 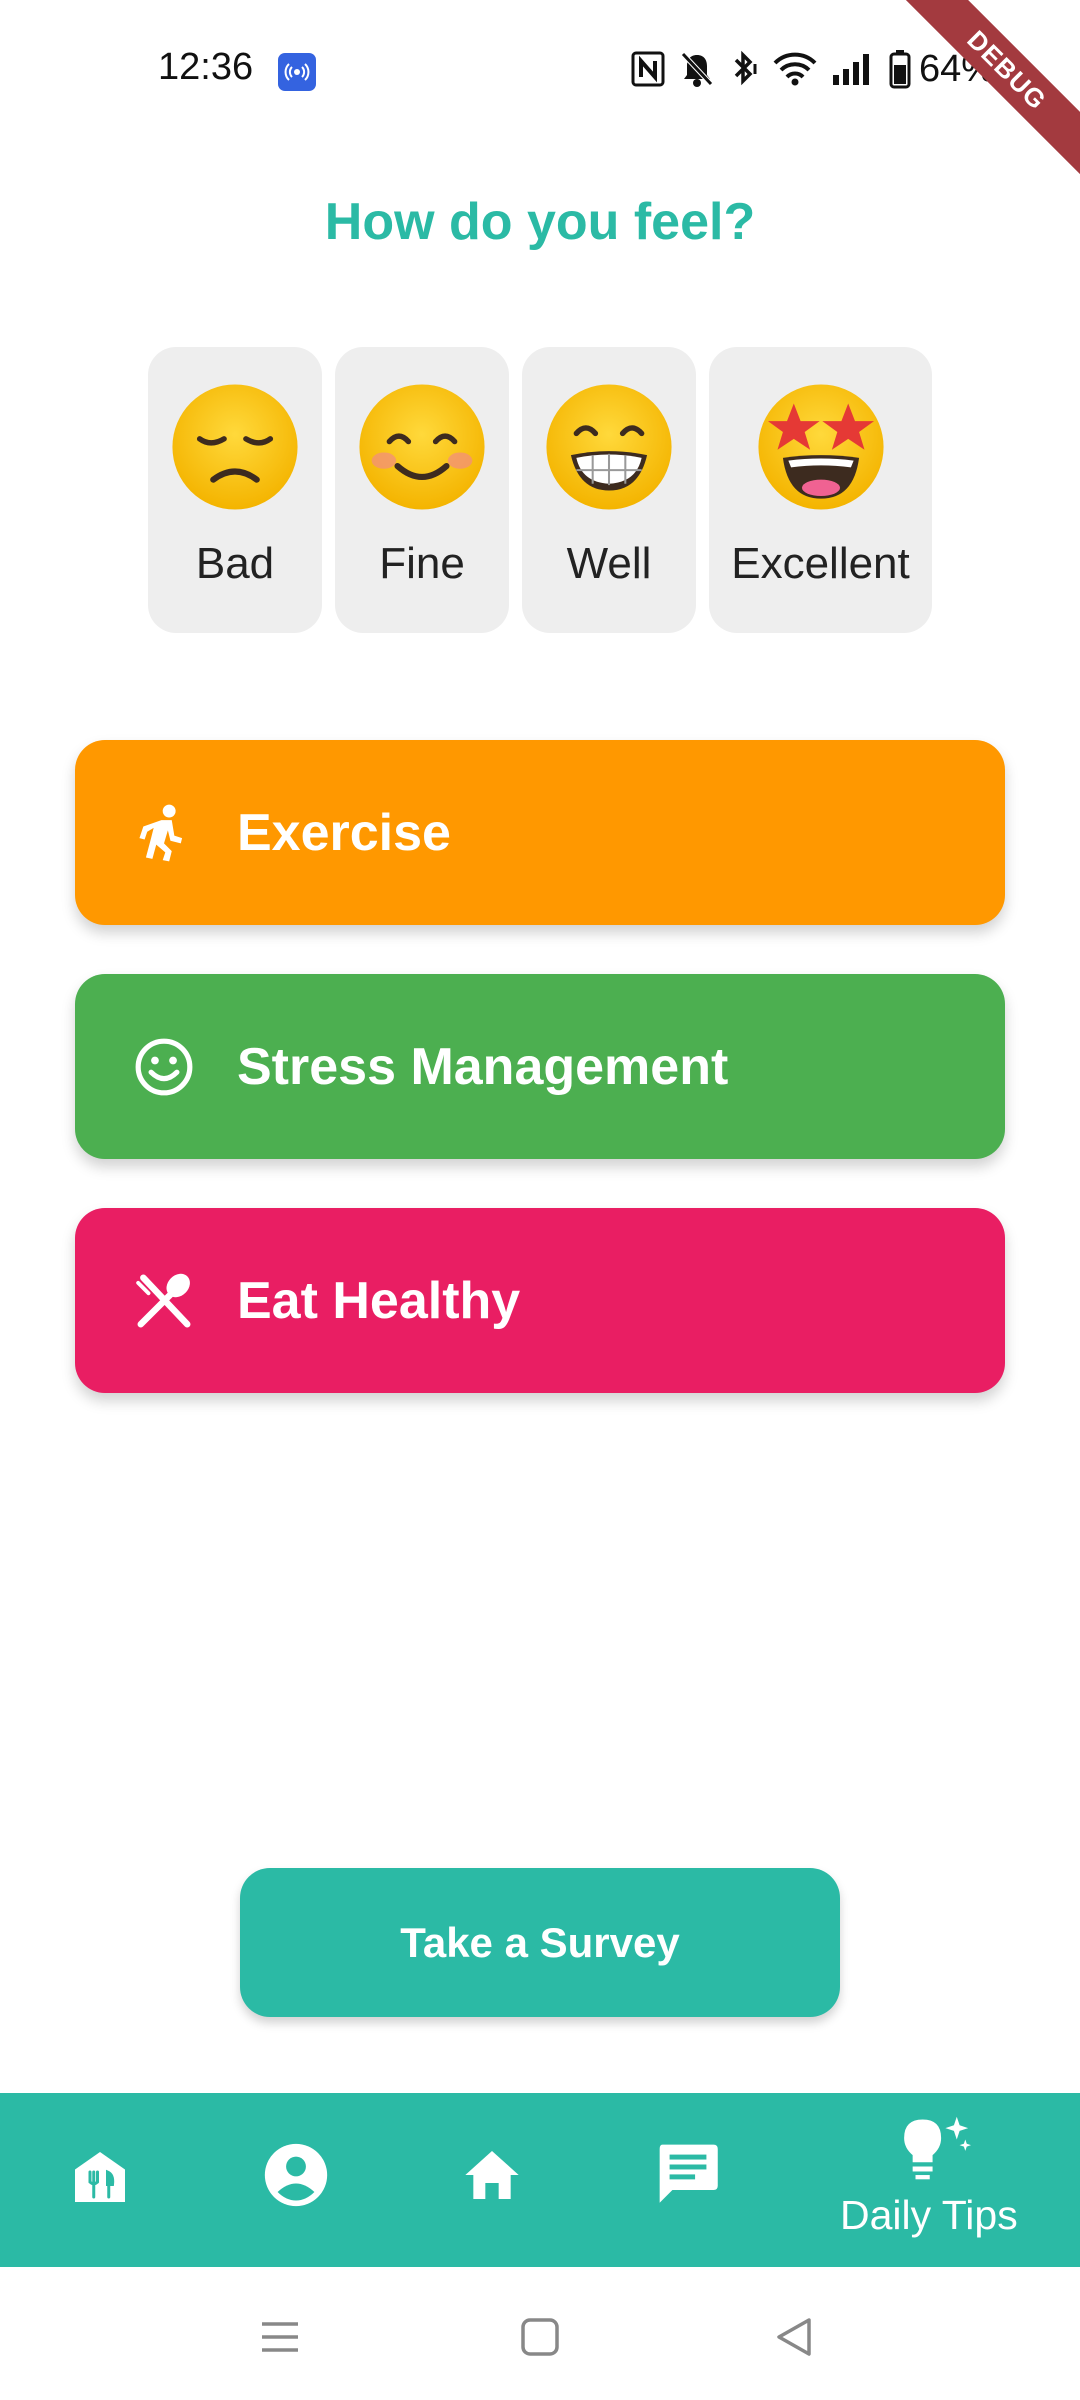 What do you see at coordinates (344, 832) in the screenshot?
I see `exercise-label: Exercise` at bounding box center [344, 832].